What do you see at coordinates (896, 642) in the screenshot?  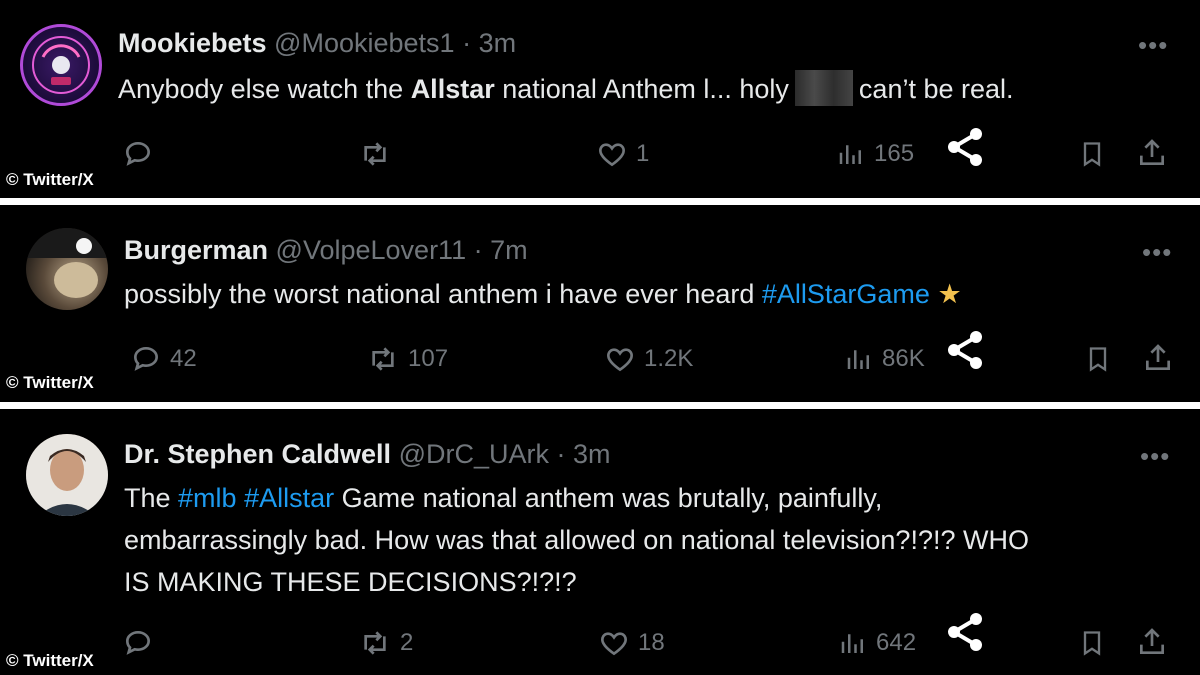 I see `view-count: 642` at bounding box center [896, 642].